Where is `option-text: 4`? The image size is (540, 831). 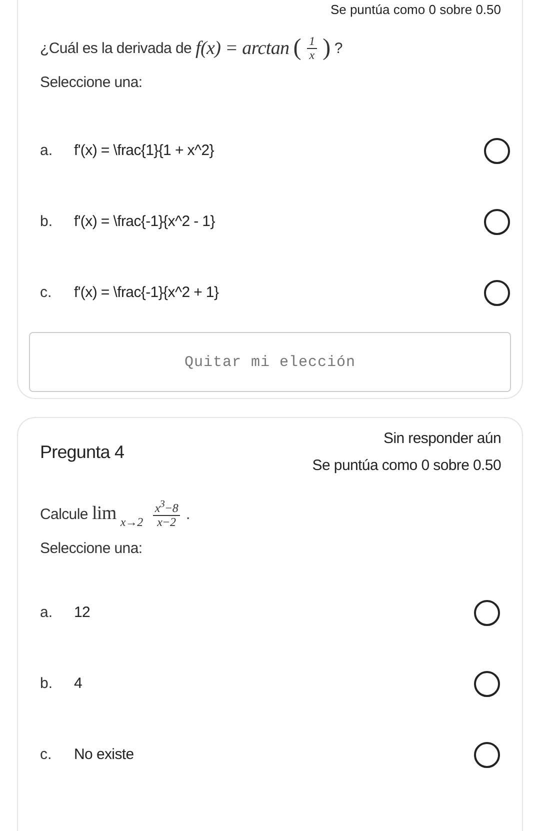
option-text: 4 is located at coordinates (79, 683).